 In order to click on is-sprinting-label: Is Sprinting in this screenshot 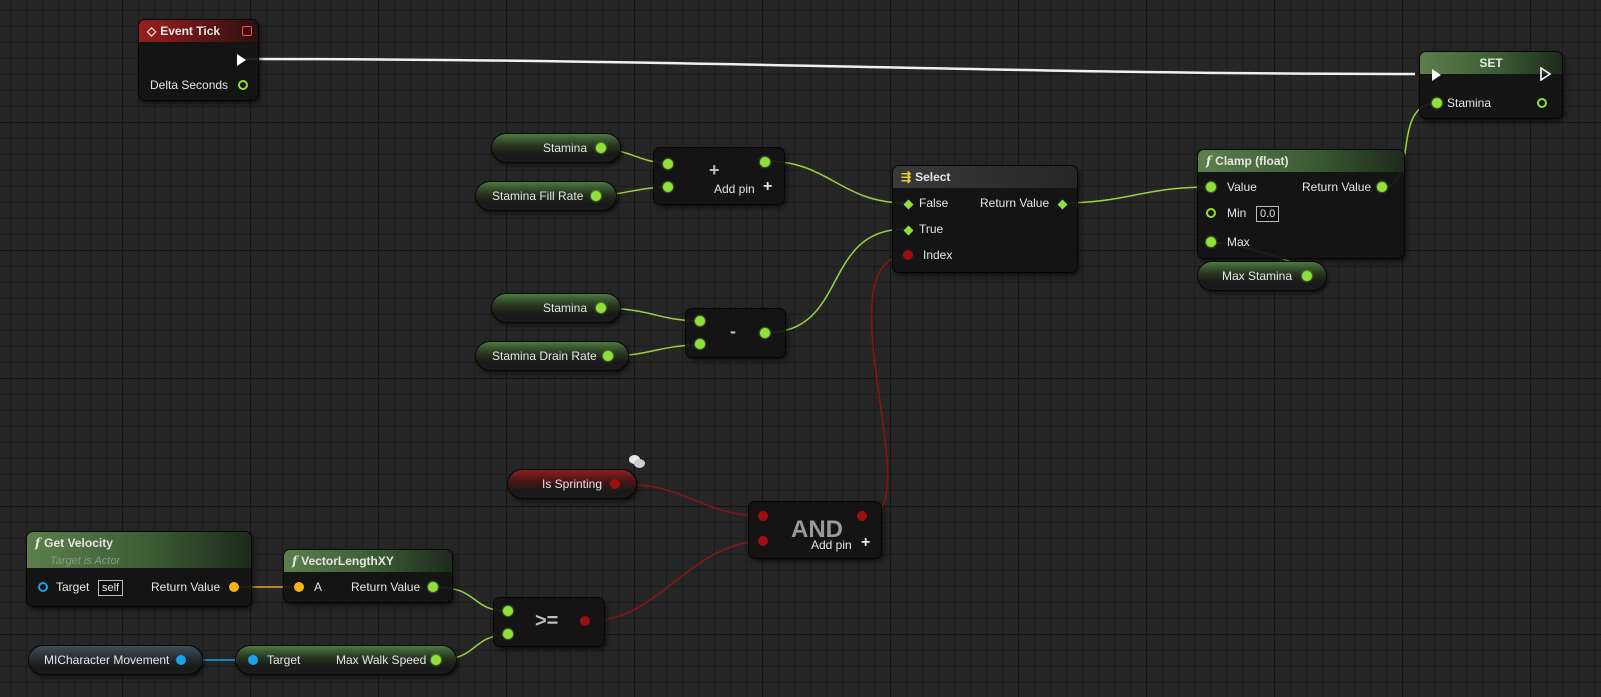, I will do `click(572, 484)`.